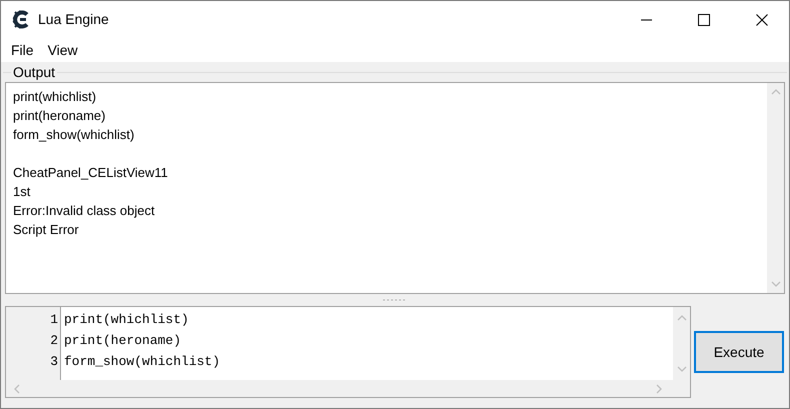 This screenshot has width=790, height=409. I want to click on window-title: Lua Engine, so click(73, 19).